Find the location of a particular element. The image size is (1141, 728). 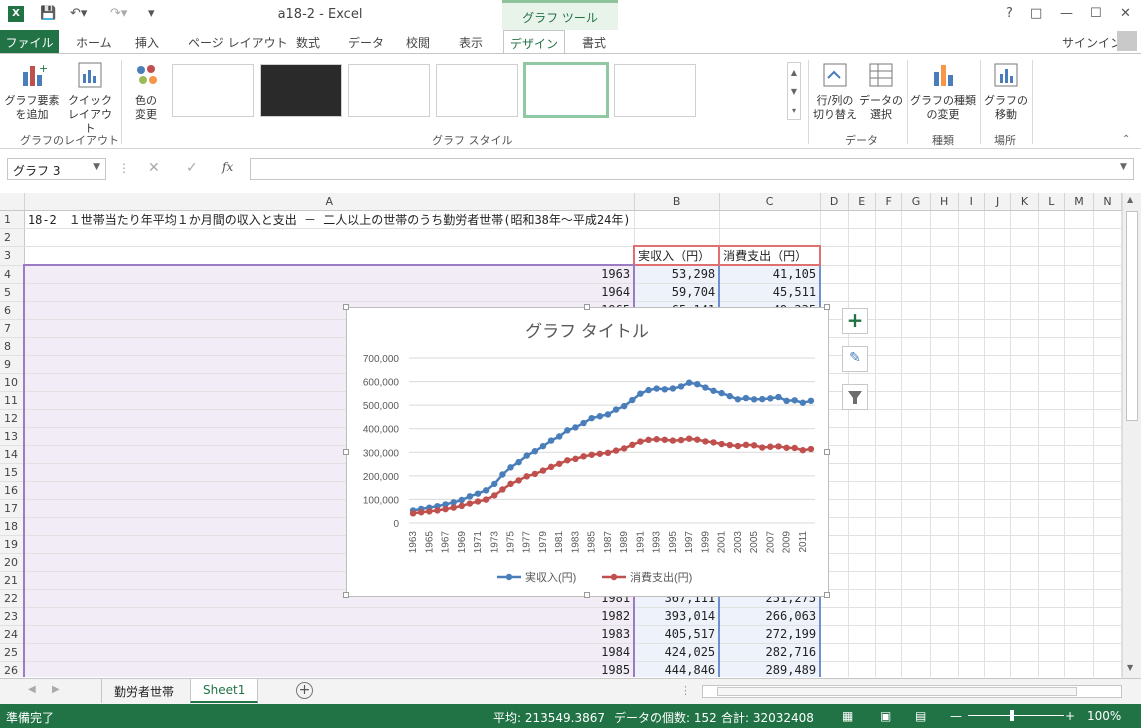

header-cell-income: 実収入（円） is located at coordinates (677, 255).